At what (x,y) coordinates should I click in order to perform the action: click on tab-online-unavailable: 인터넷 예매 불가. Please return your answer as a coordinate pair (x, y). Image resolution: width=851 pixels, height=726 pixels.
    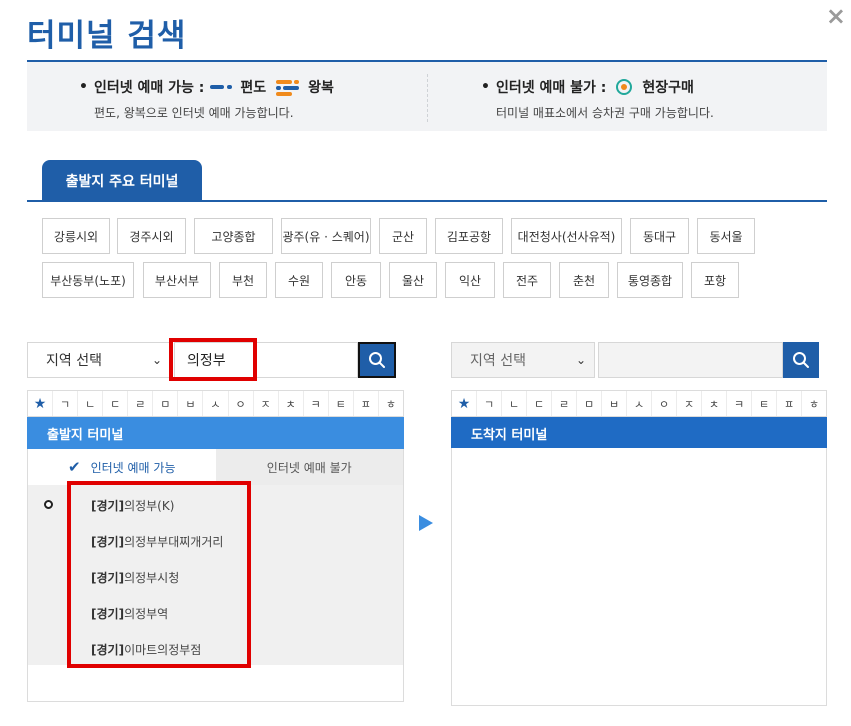
    Looking at the image, I should click on (309, 467).